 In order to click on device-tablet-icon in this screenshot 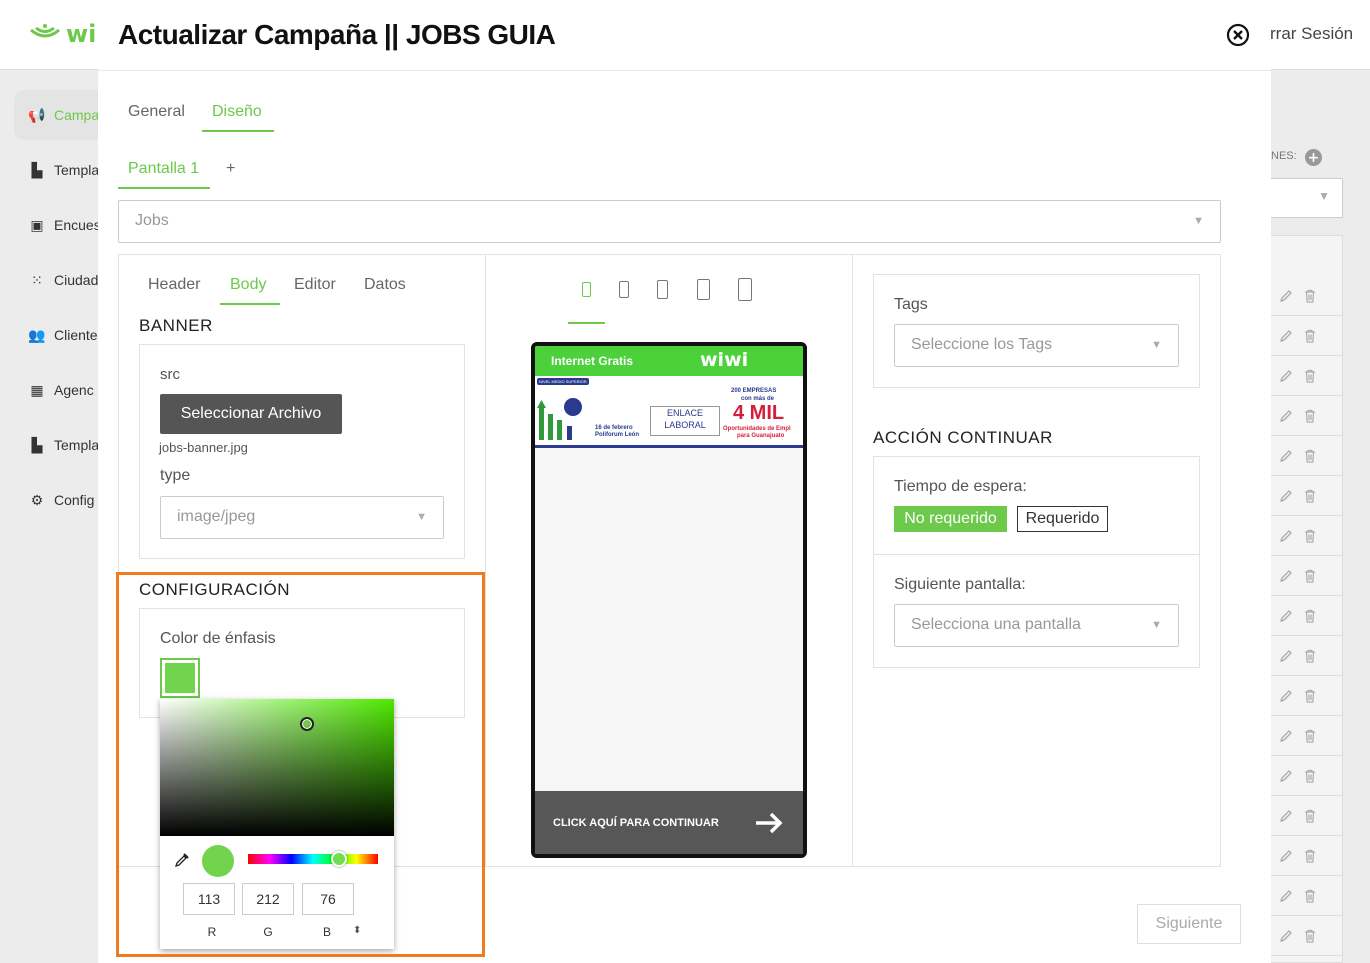, I will do `click(745, 289)`.